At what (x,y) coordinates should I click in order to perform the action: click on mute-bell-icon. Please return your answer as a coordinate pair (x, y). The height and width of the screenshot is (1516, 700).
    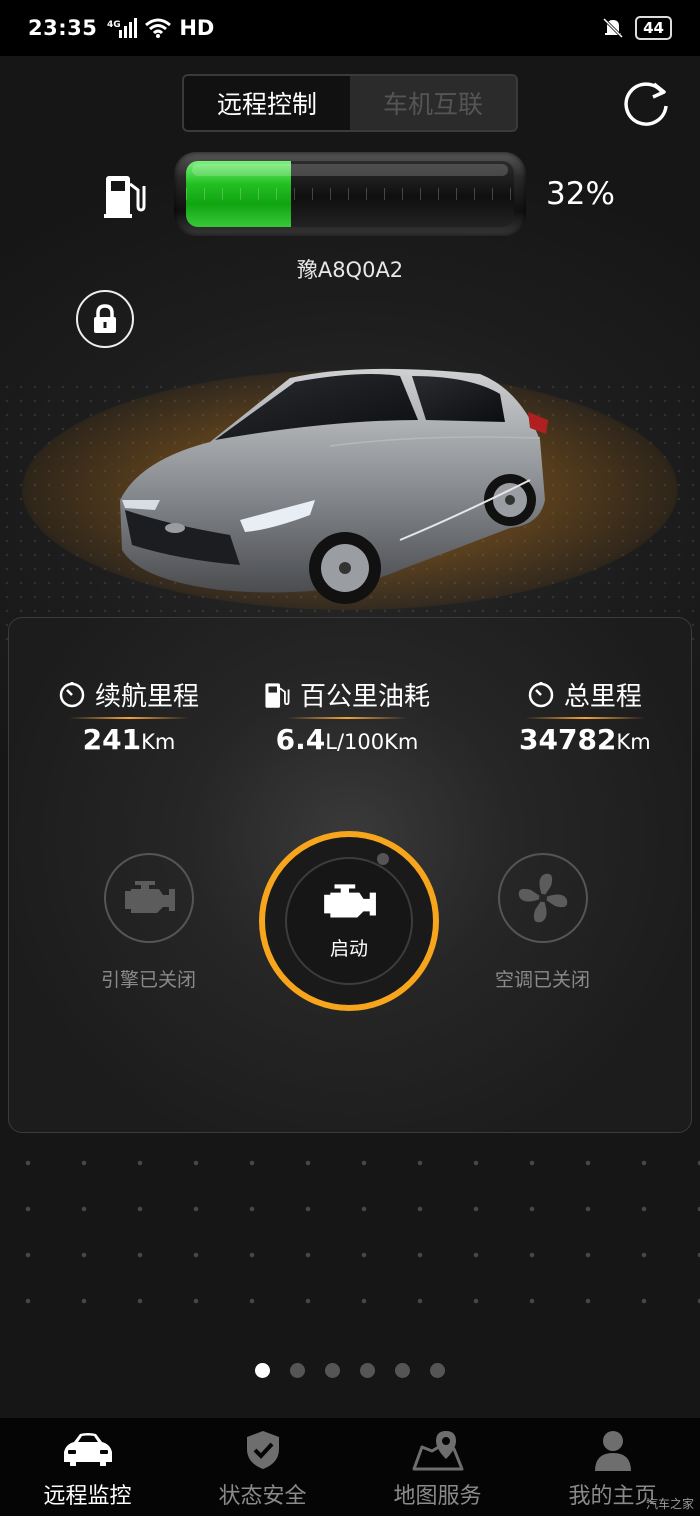
    Looking at the image, I should click on (613, 28).